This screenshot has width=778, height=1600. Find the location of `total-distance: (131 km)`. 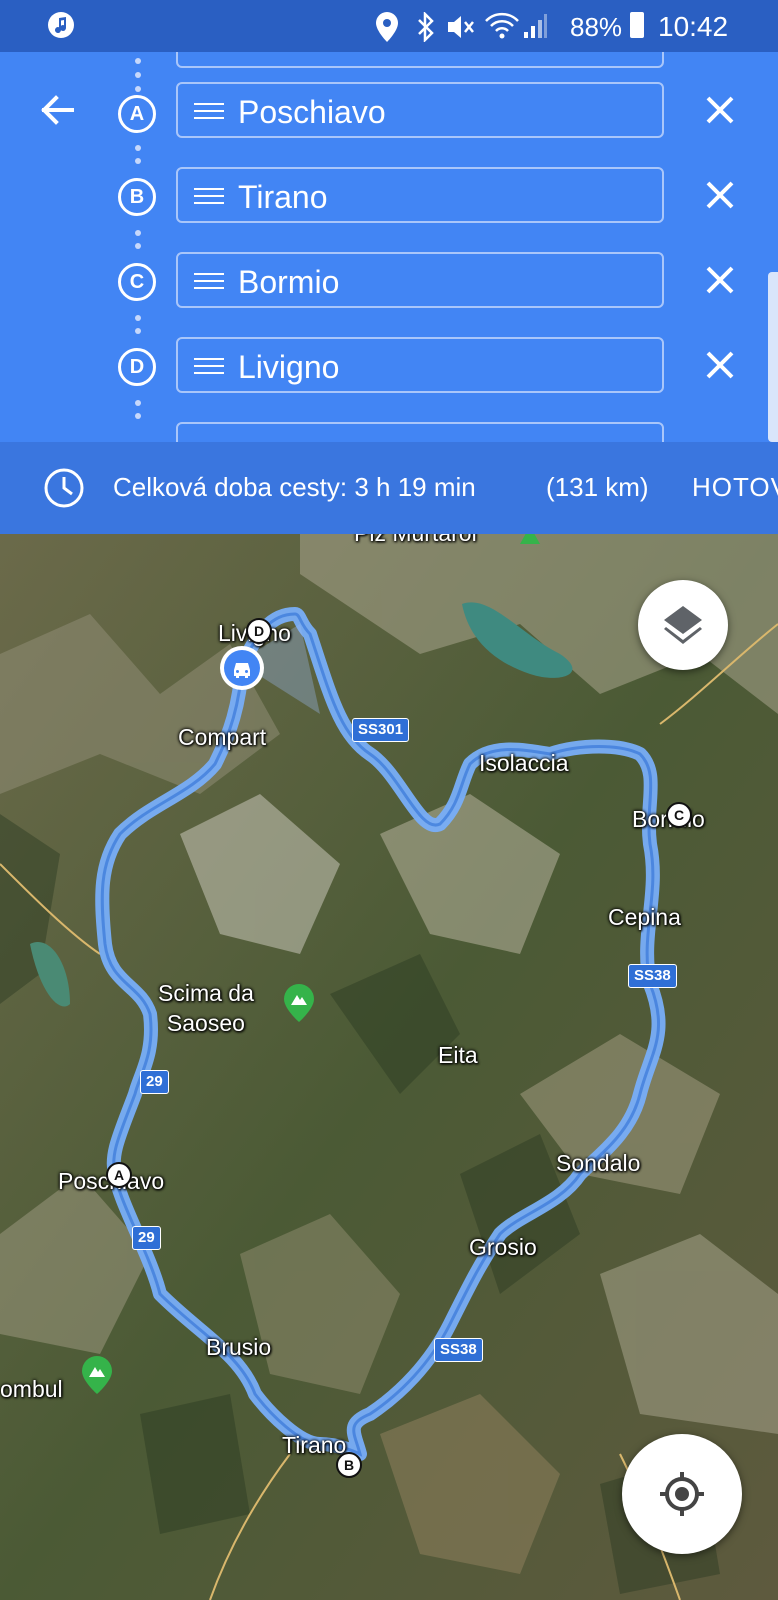

total-distance: (131 km) is located at coordinates (597, 487).